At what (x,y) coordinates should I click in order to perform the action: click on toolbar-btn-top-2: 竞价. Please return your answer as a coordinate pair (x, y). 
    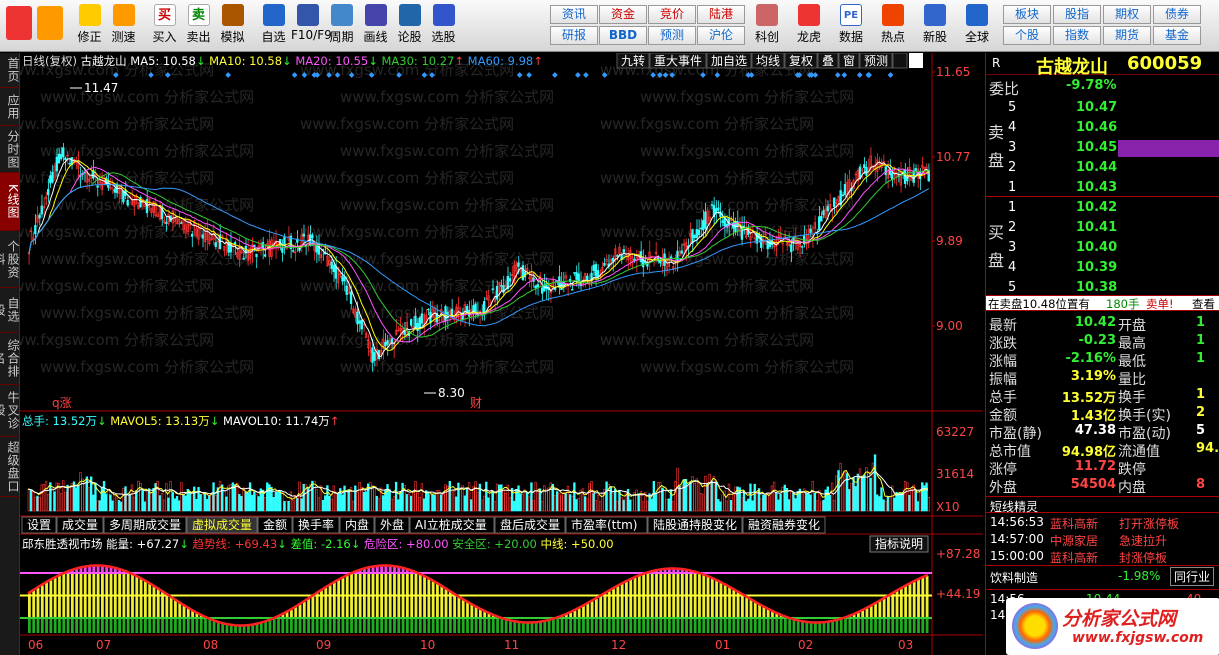
    Looking at the image, I should click on (672, 14).